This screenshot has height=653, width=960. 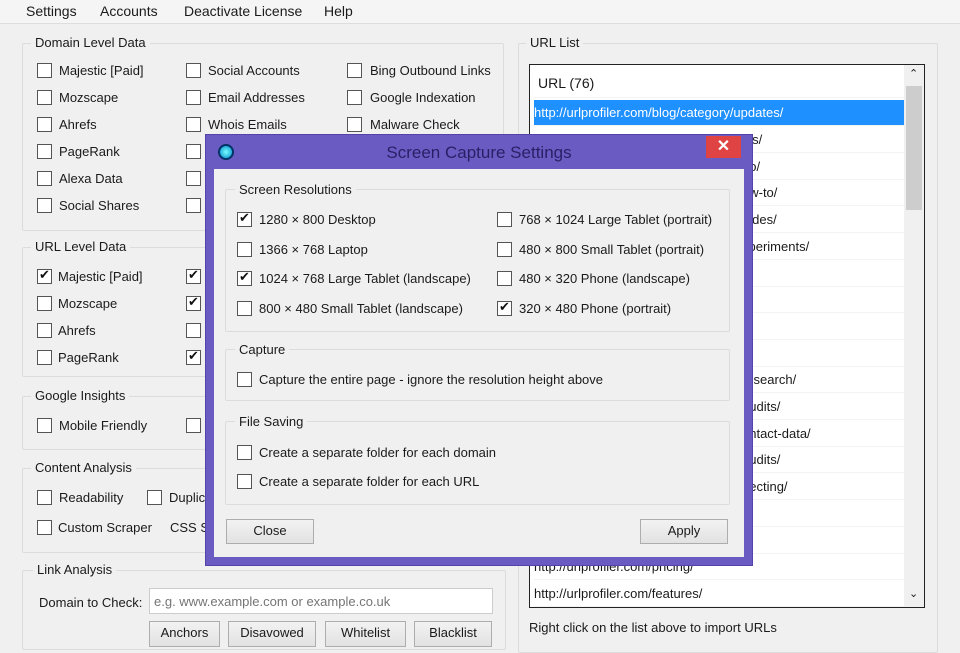 What do you see at coordinates (184, 634) in the screenshot?
I see `anchors-button: Anchors` at bounding box center [184, 634].